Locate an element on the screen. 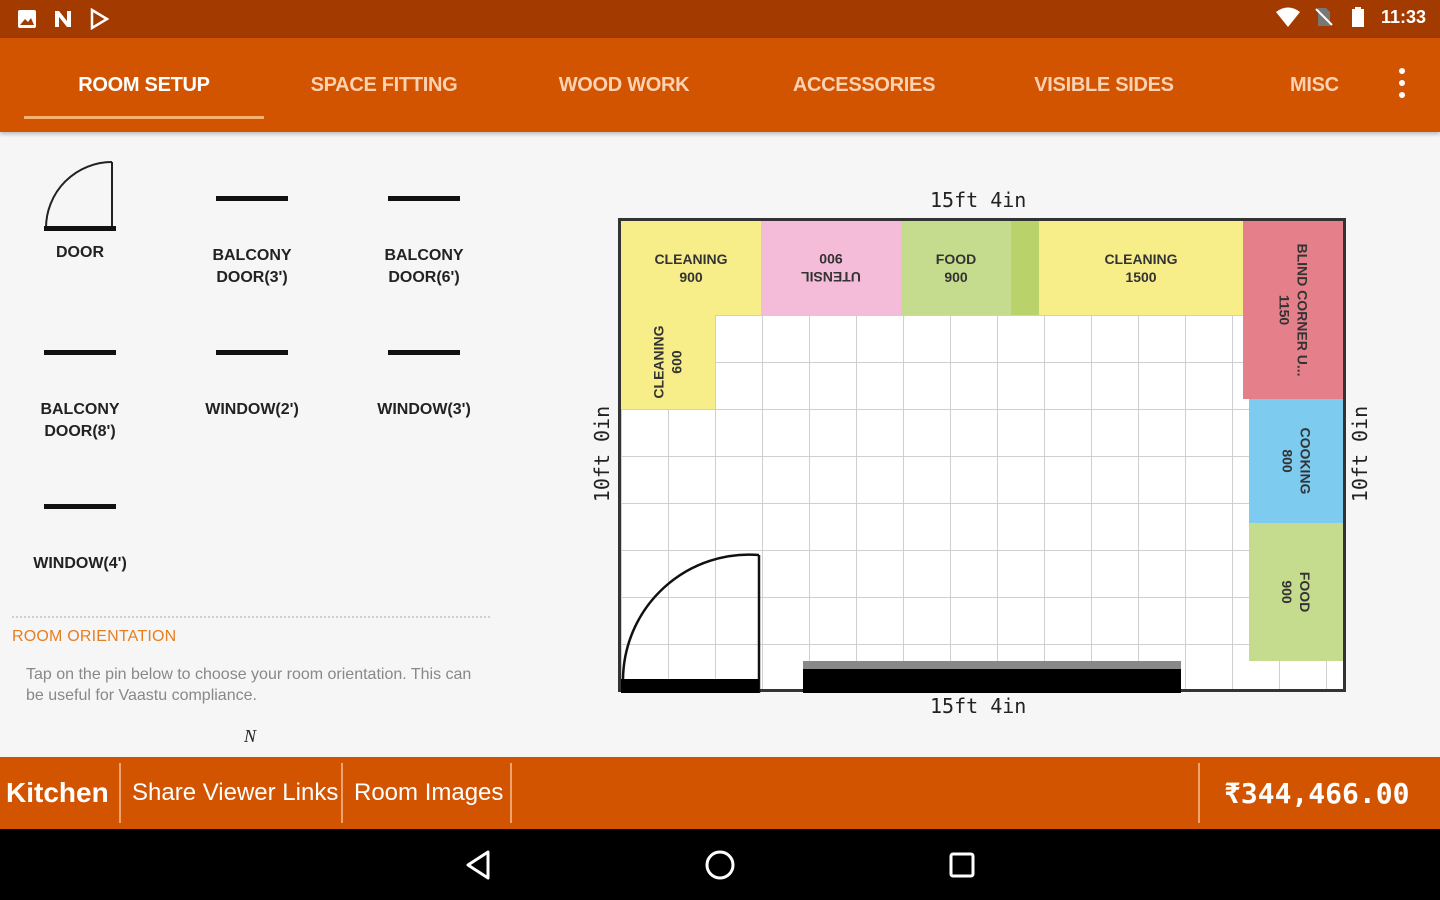 The height and width of the screenshot is (900, 1440). cabinet-food-900-right: FOOD 900 is located at coordinates (1296, 592).